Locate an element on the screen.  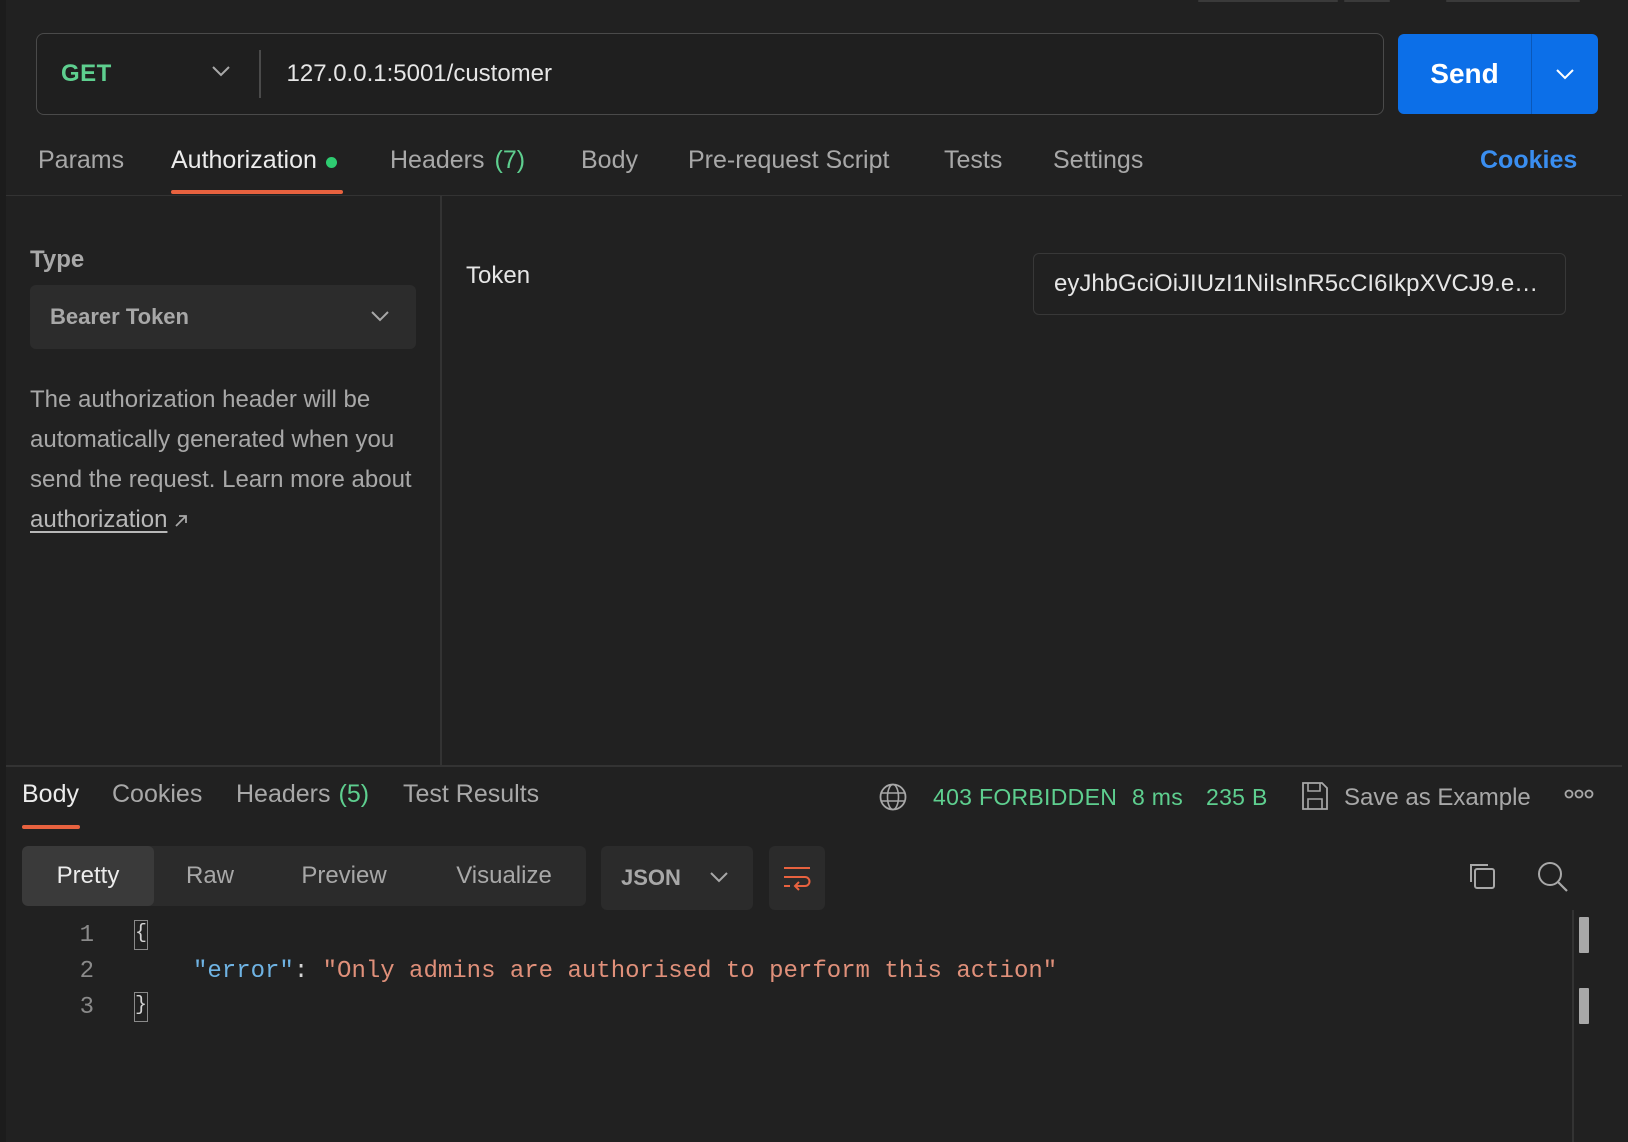
response-divider is located at coordinates (814, 766).